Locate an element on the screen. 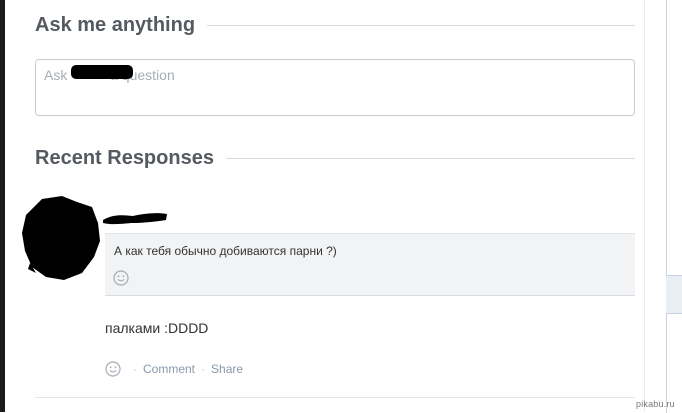  right-gutter is located at coordinates (655, 206).